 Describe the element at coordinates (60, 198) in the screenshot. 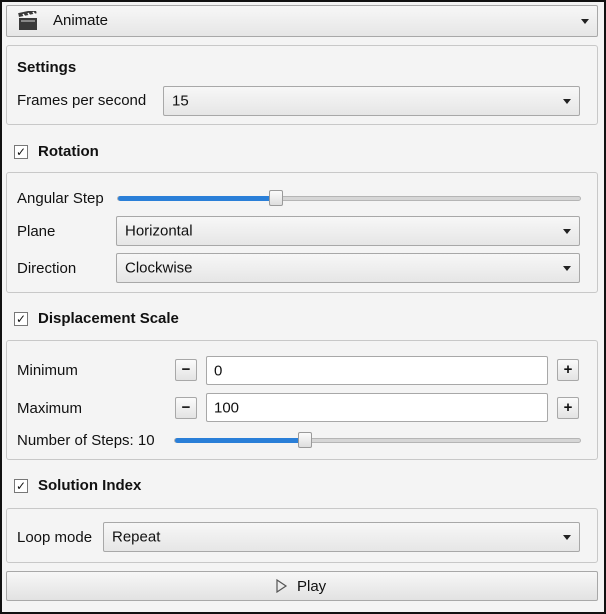

I see `angular-step-label: Angular Step` at that location.